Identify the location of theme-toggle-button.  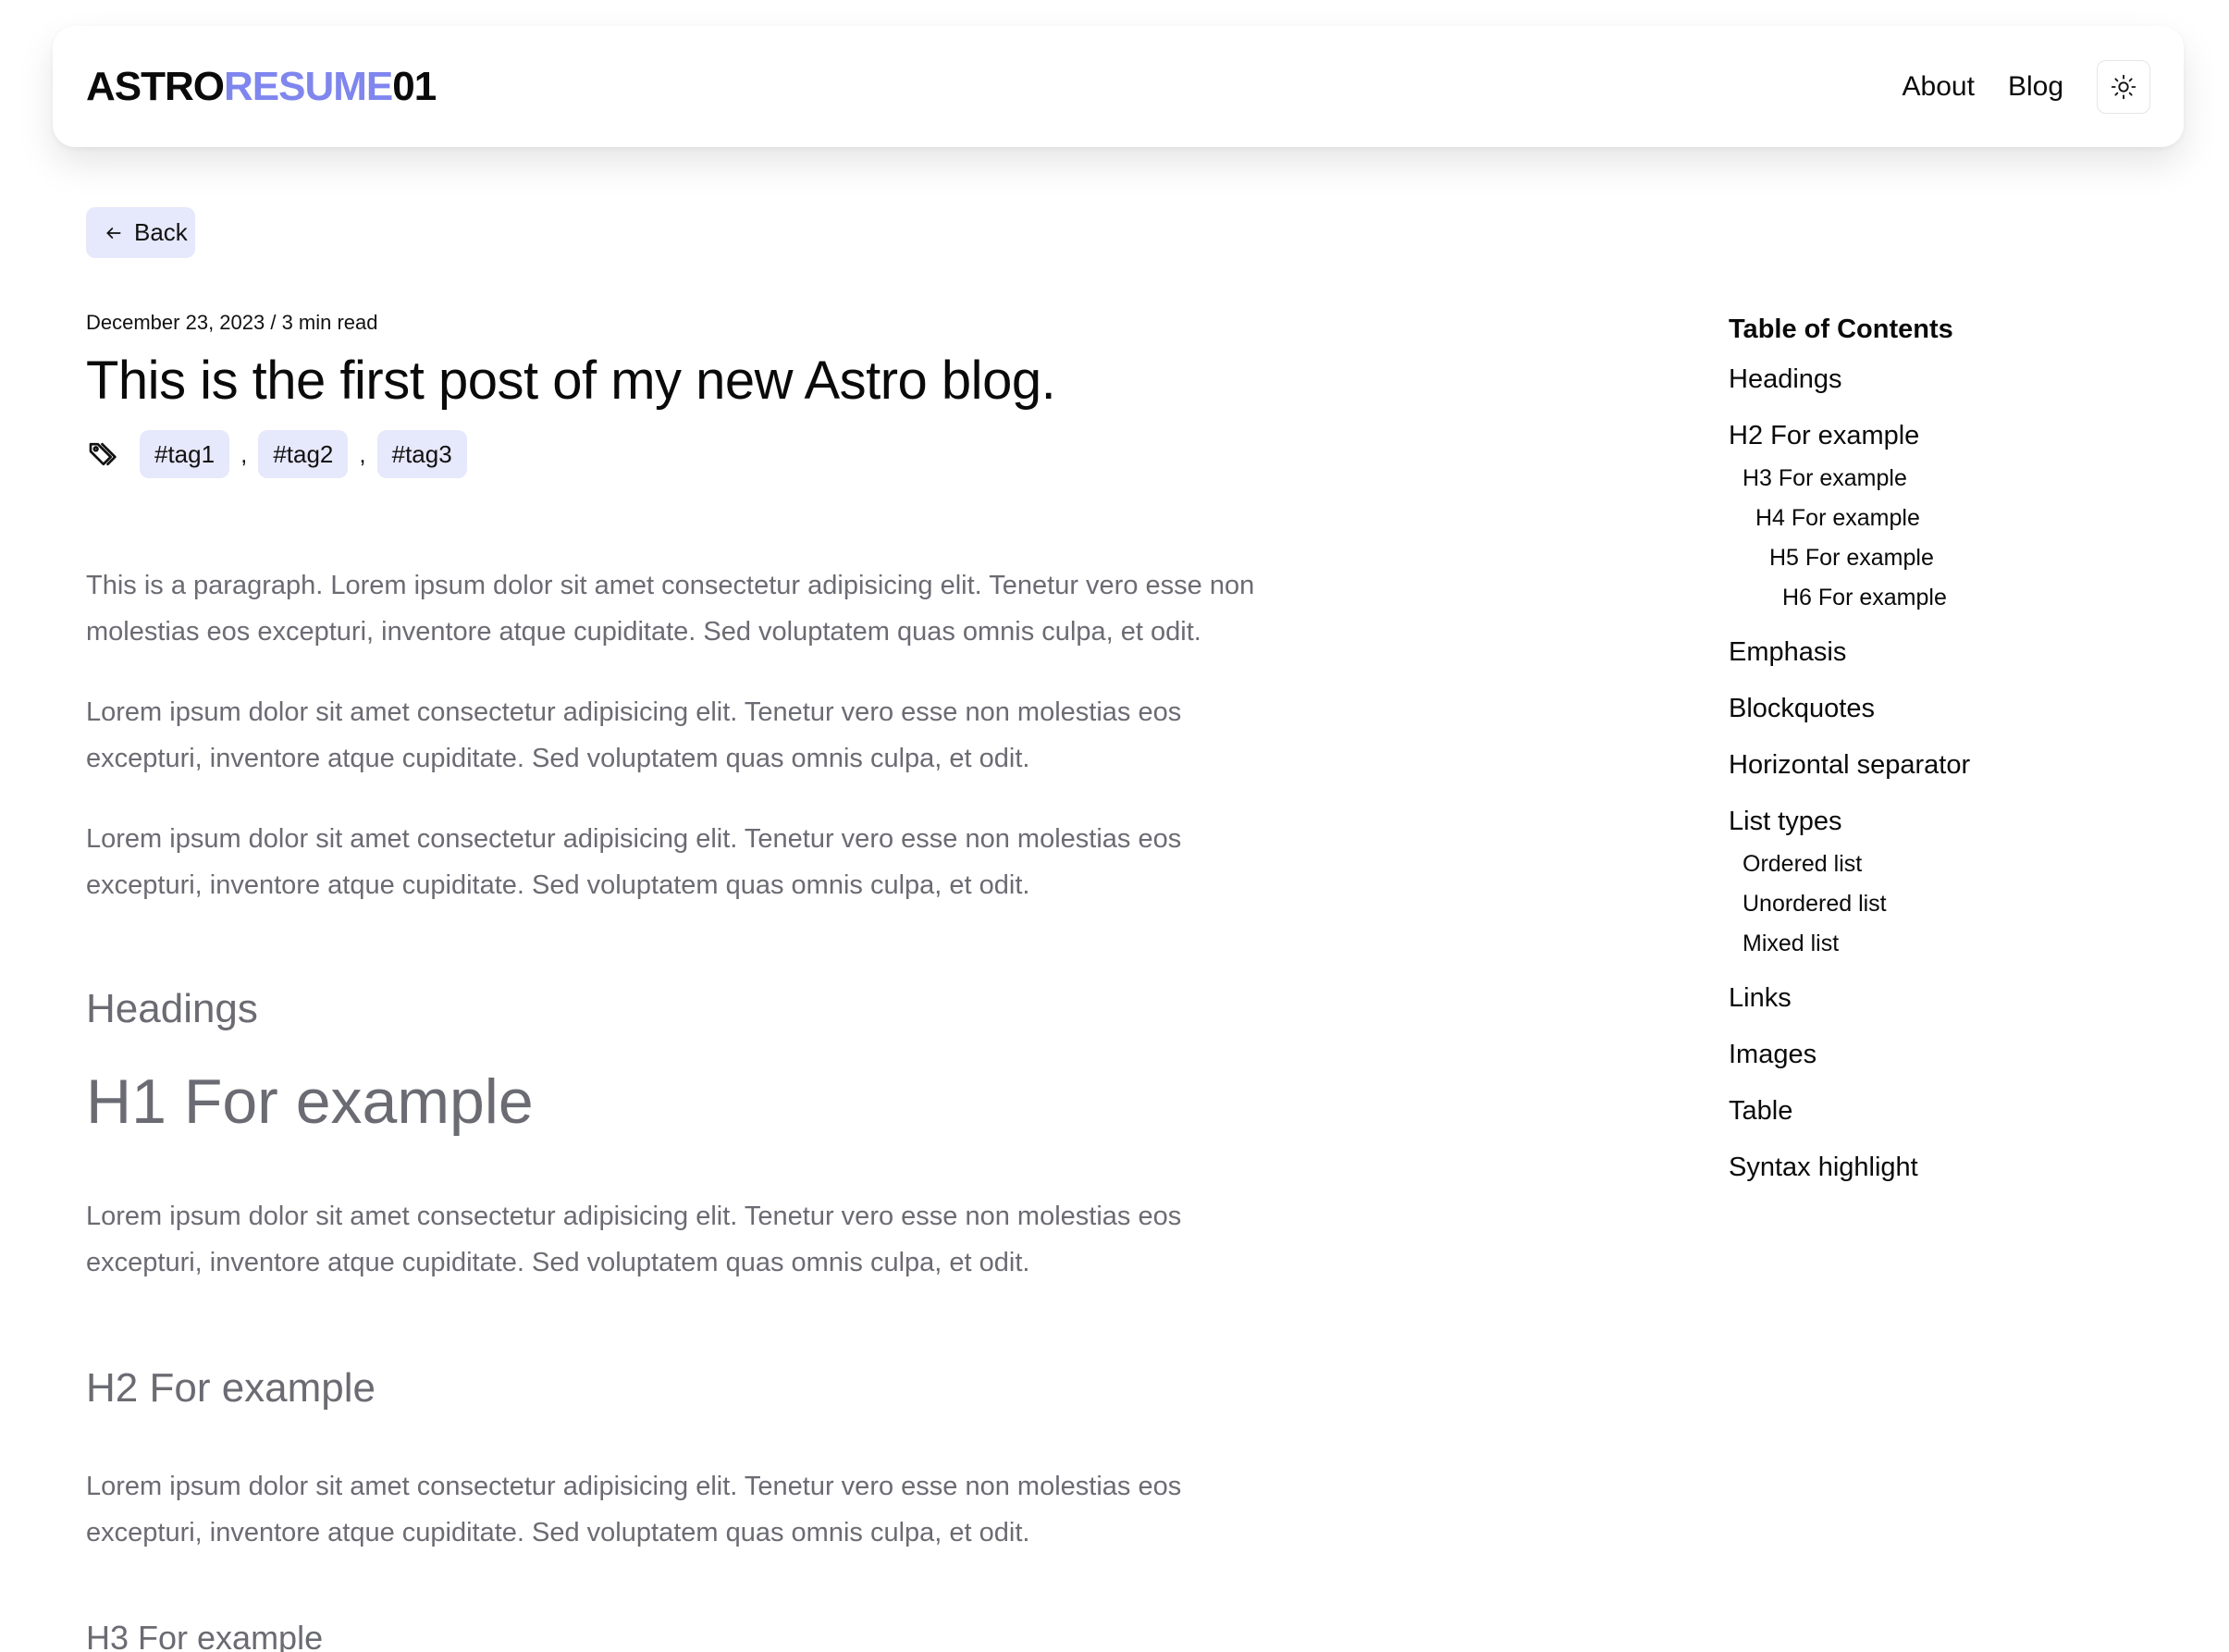
(2123, 87).